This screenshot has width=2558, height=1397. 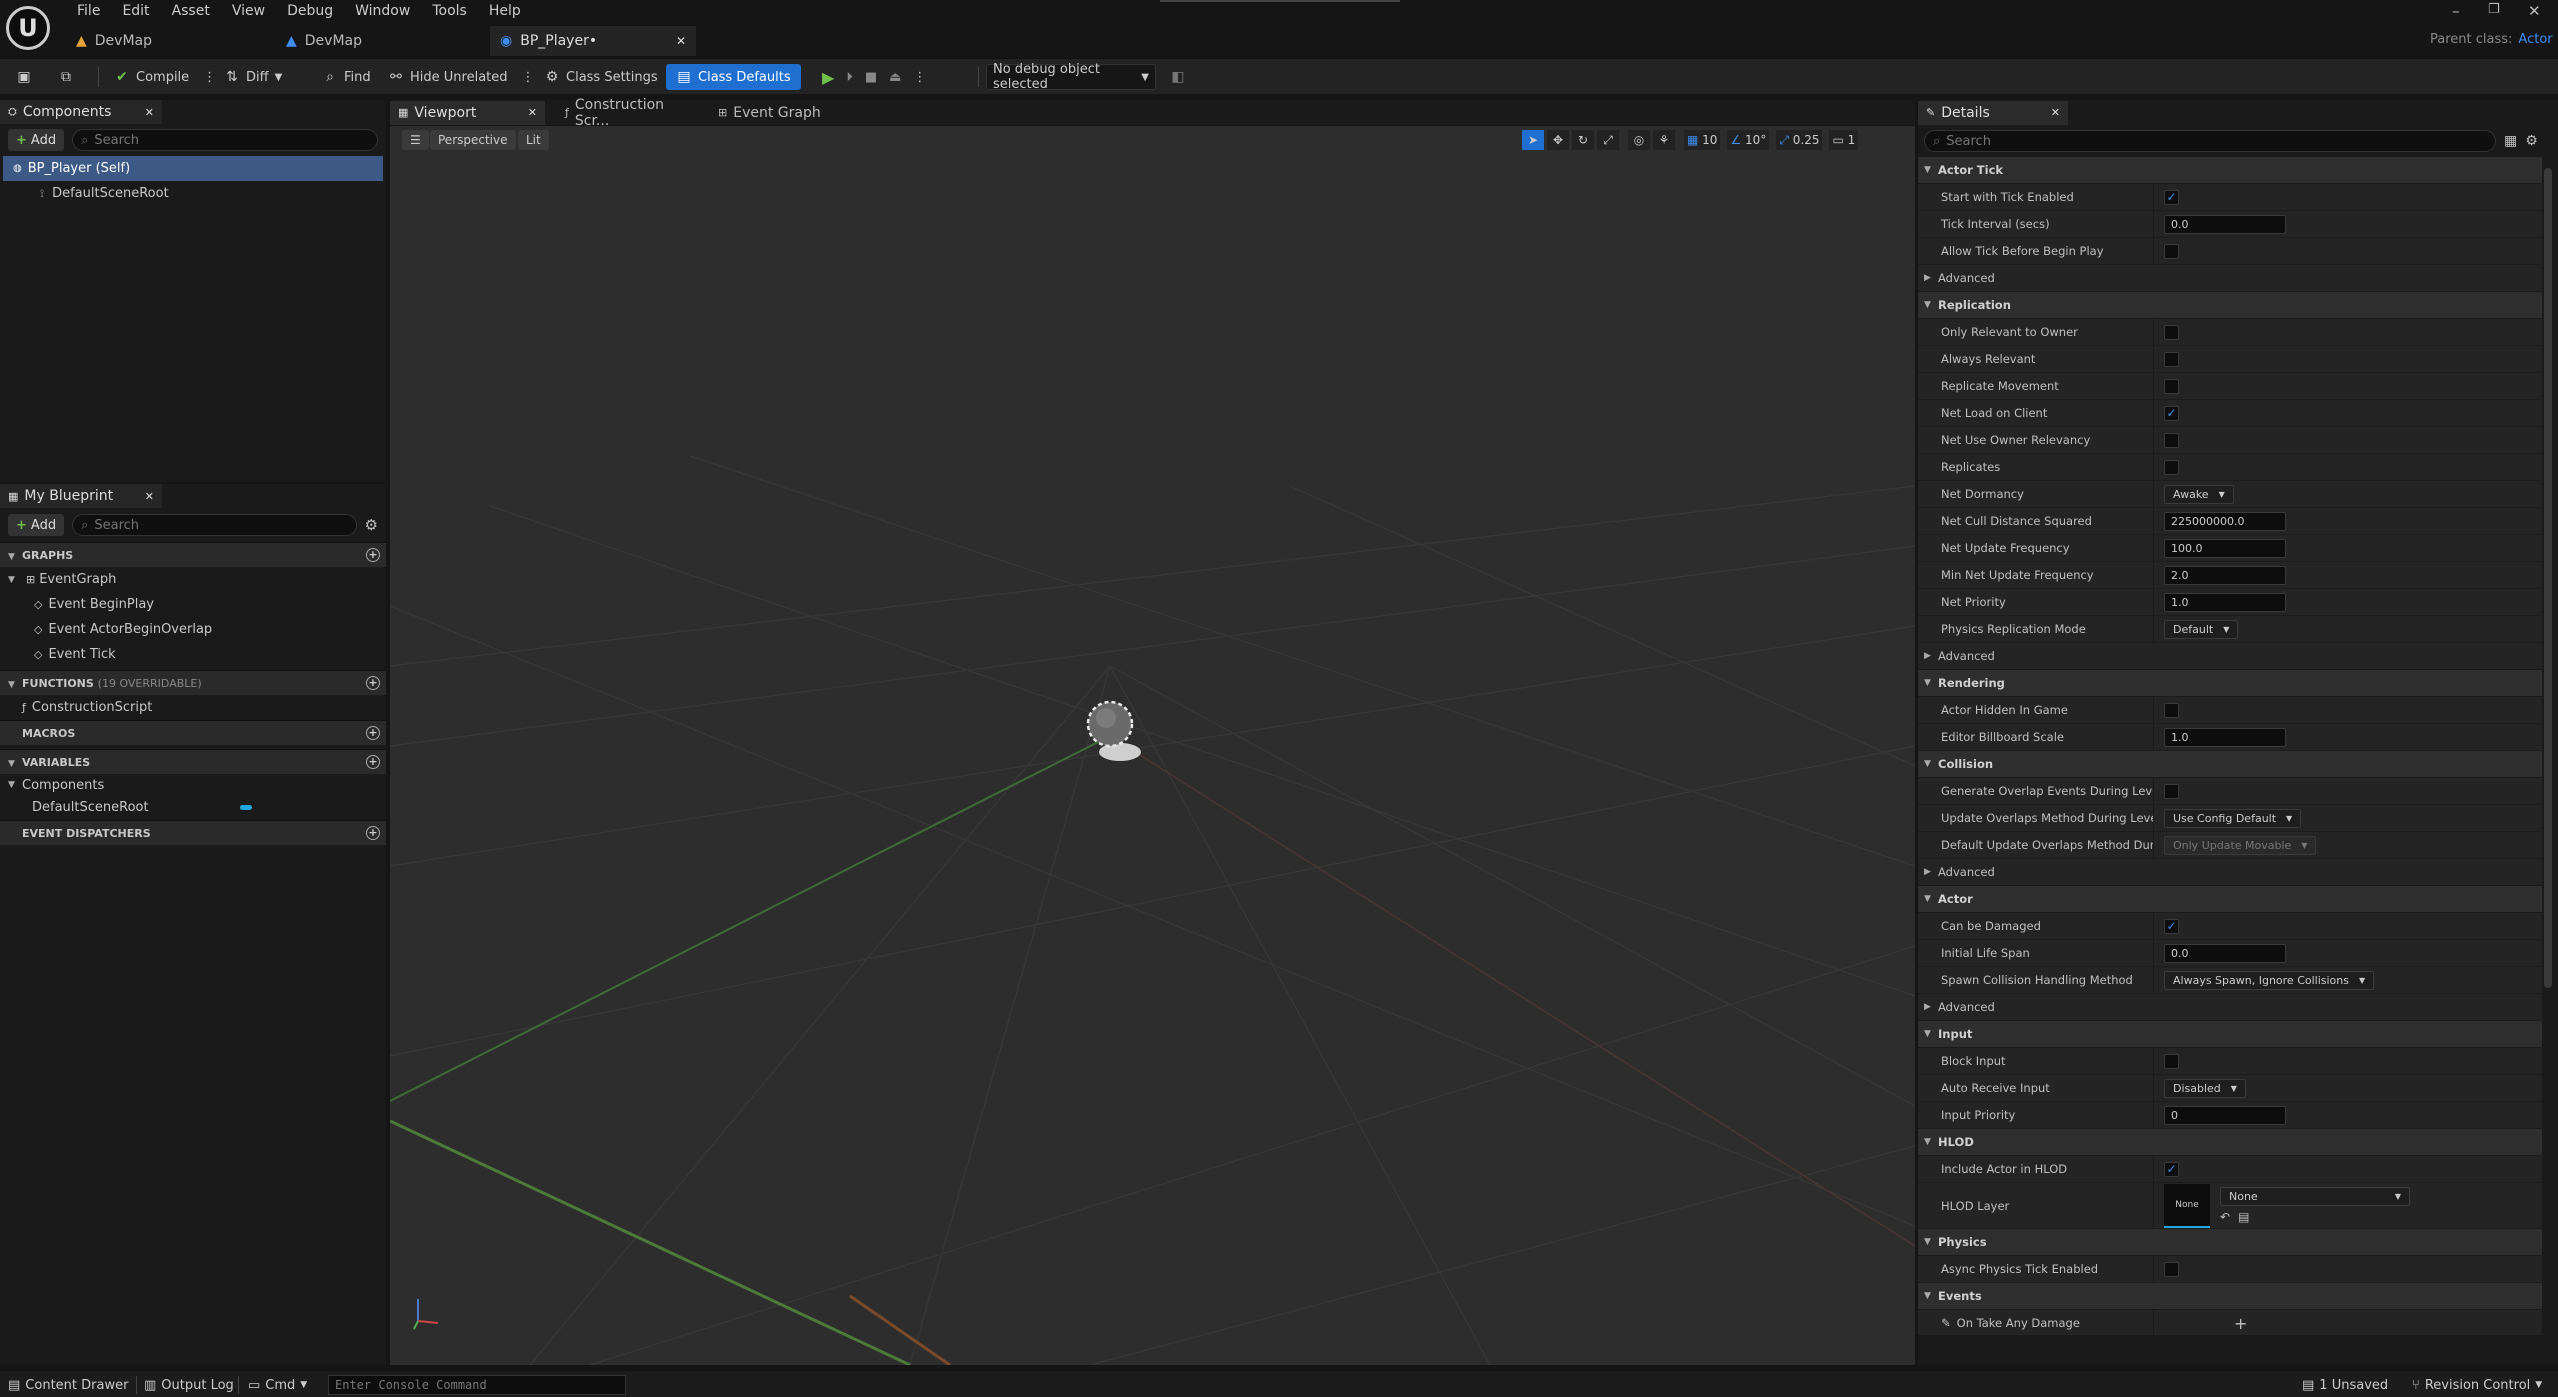 I want to click on doc-tab-devmap-1: ▲ DevMap, so click(x=171, y=41).